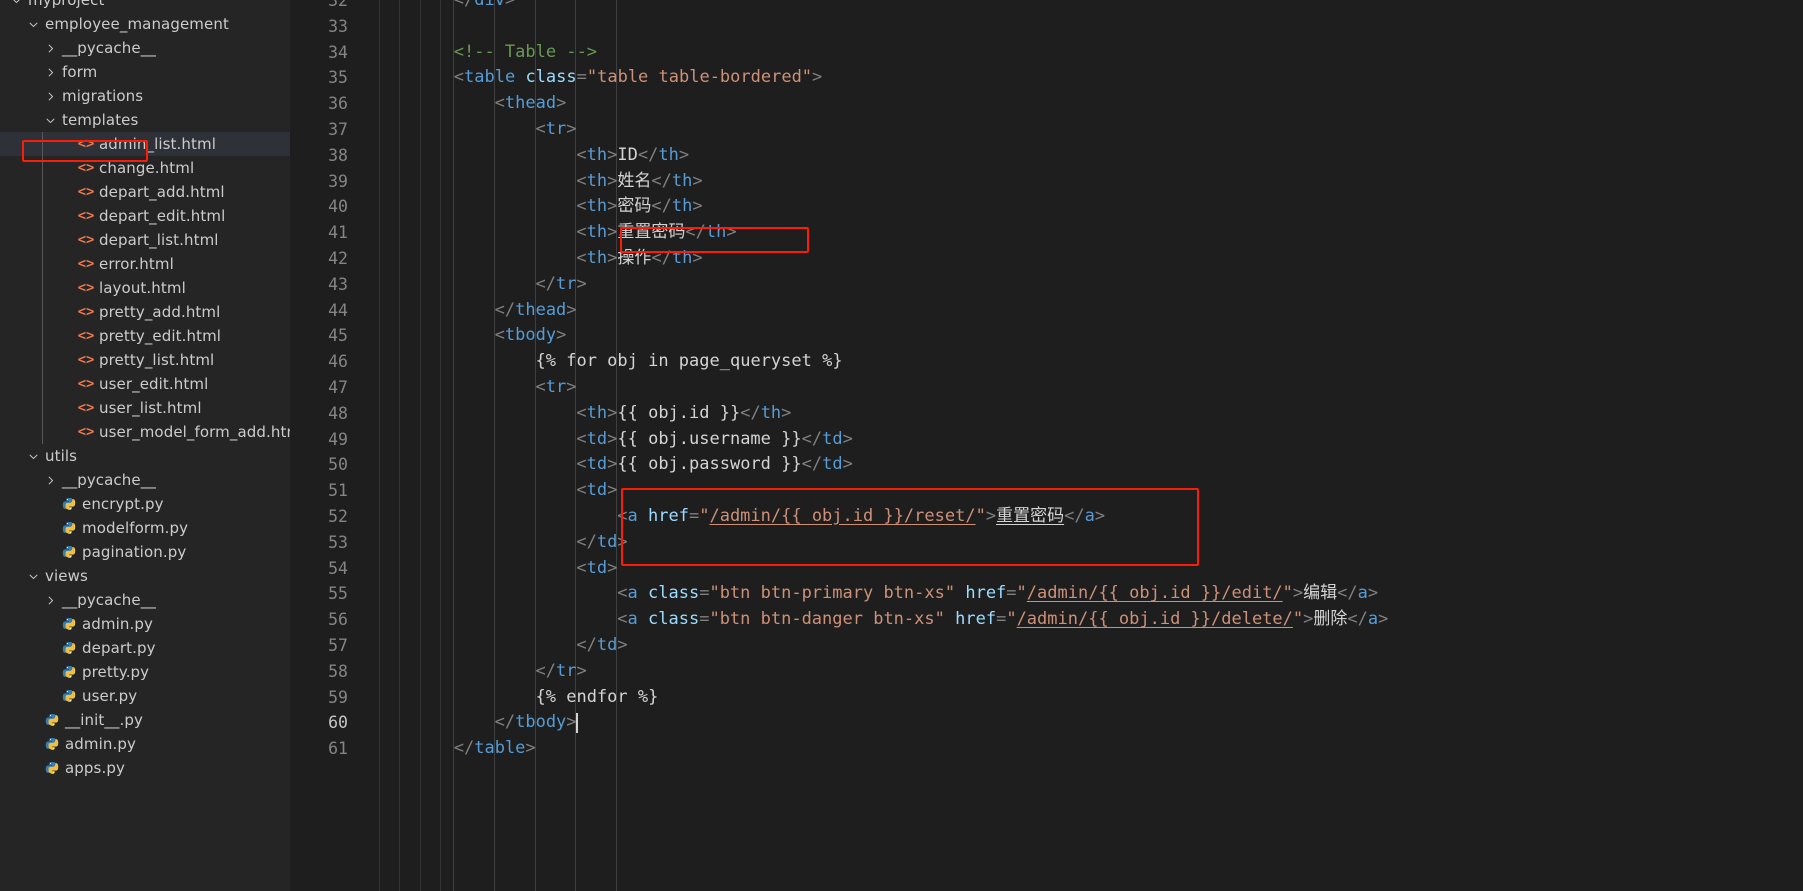 This screenshot has width=1803, height=891. What do you see at coordinates (683, 414) in the screenshot?
I see `code-line-content: <th>{{ obj.id }}</th>` at bounding box center [683, 414].